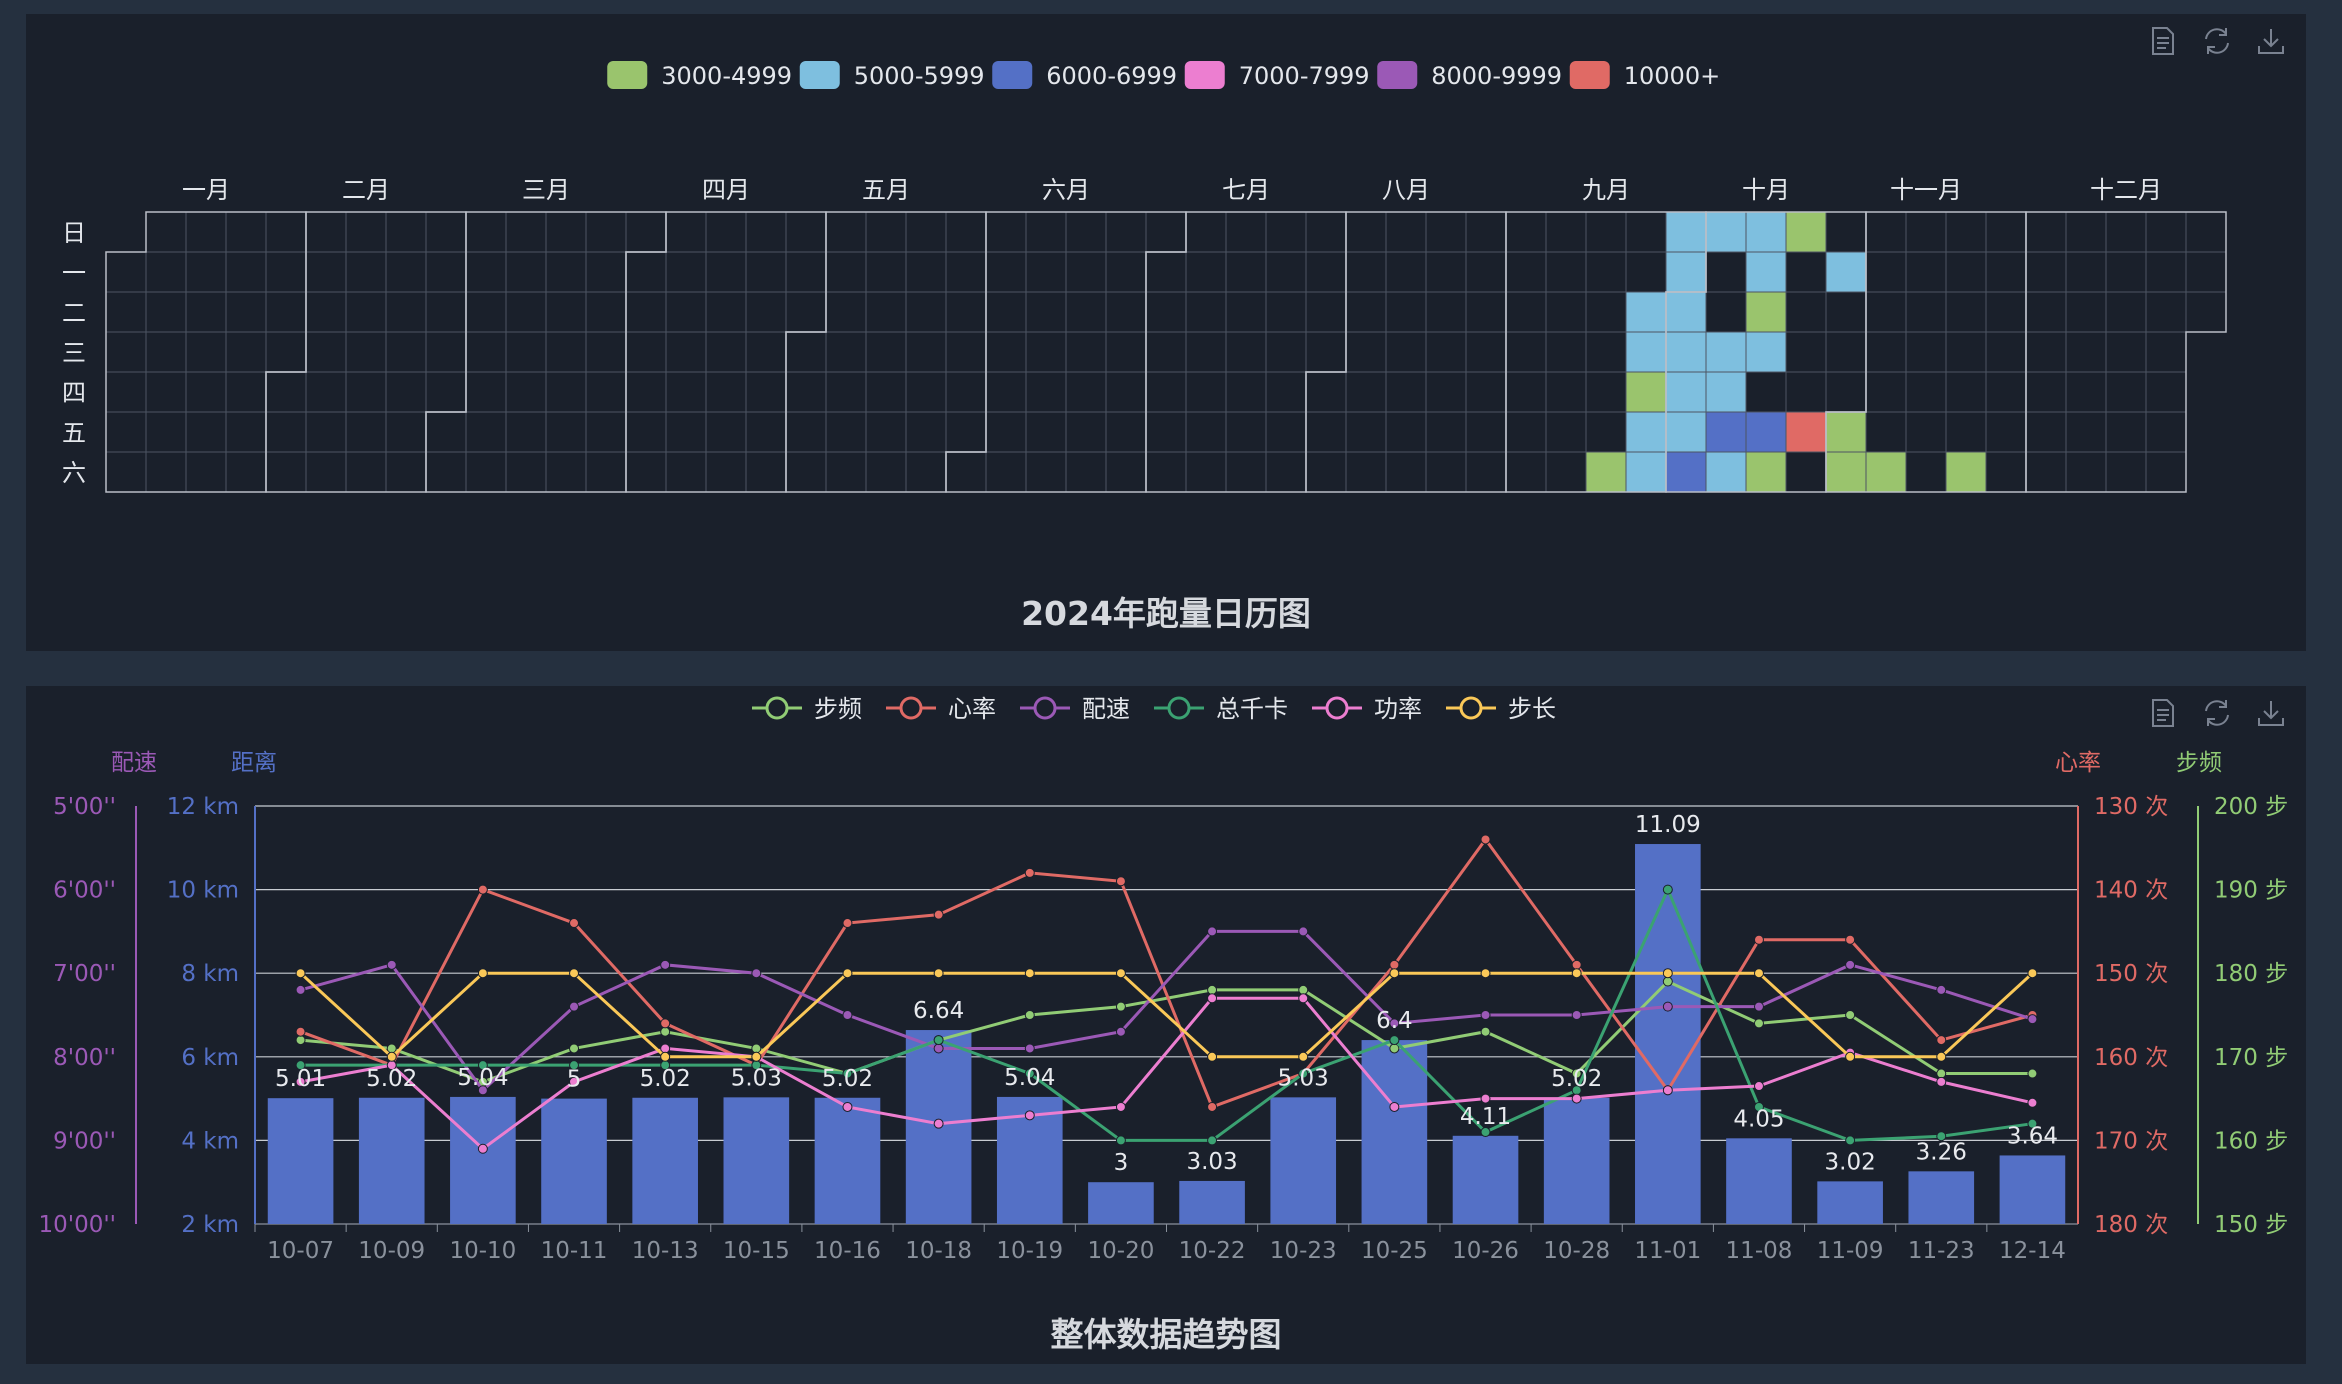 The width and height of the screenshot is (2342, 1384). I want to click on pace-tick-label: 8'00'', so click(84, 1058).